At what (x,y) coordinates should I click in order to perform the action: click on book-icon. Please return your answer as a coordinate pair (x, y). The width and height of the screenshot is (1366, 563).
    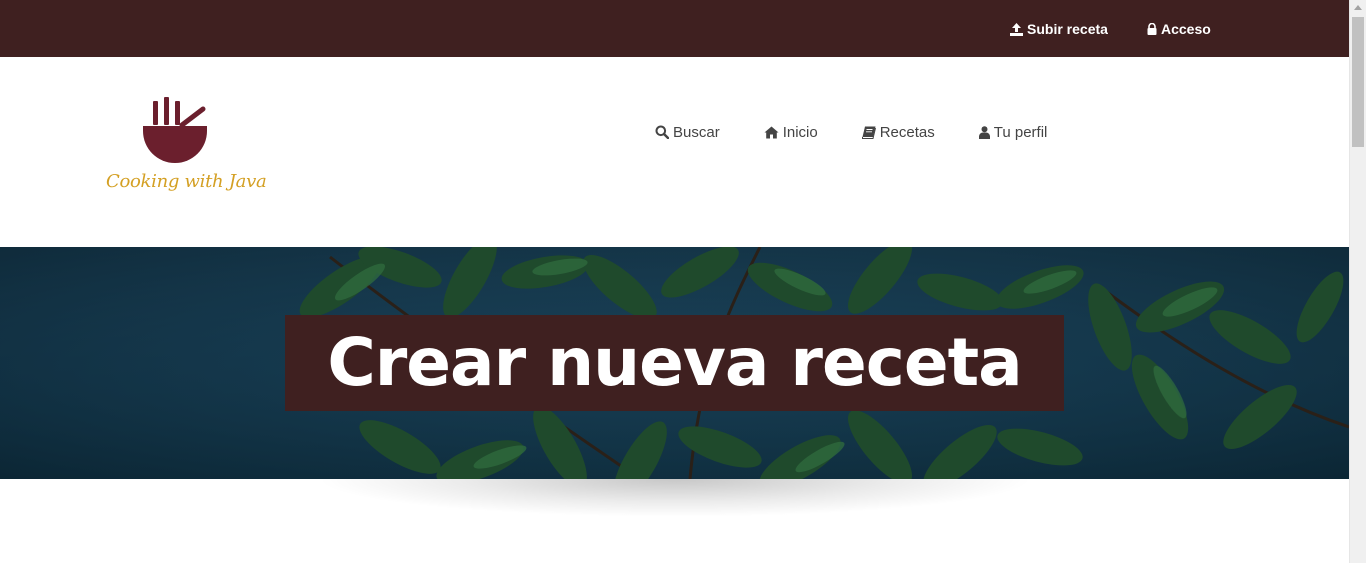
    Looking at the image, I should click on (868, 132).